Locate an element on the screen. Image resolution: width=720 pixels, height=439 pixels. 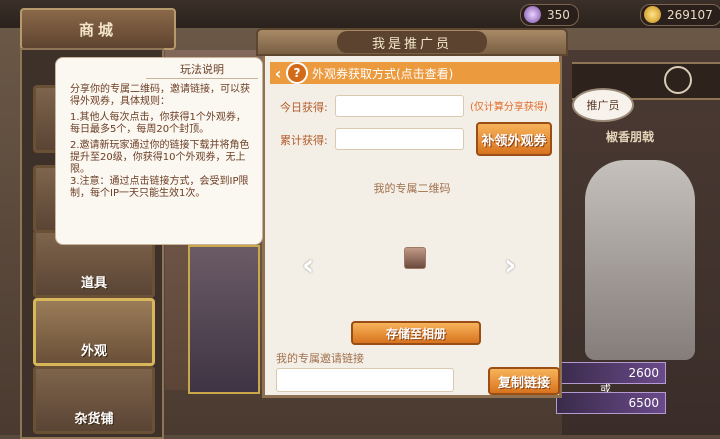
invite-link-field is located at coordinates (365, 380).